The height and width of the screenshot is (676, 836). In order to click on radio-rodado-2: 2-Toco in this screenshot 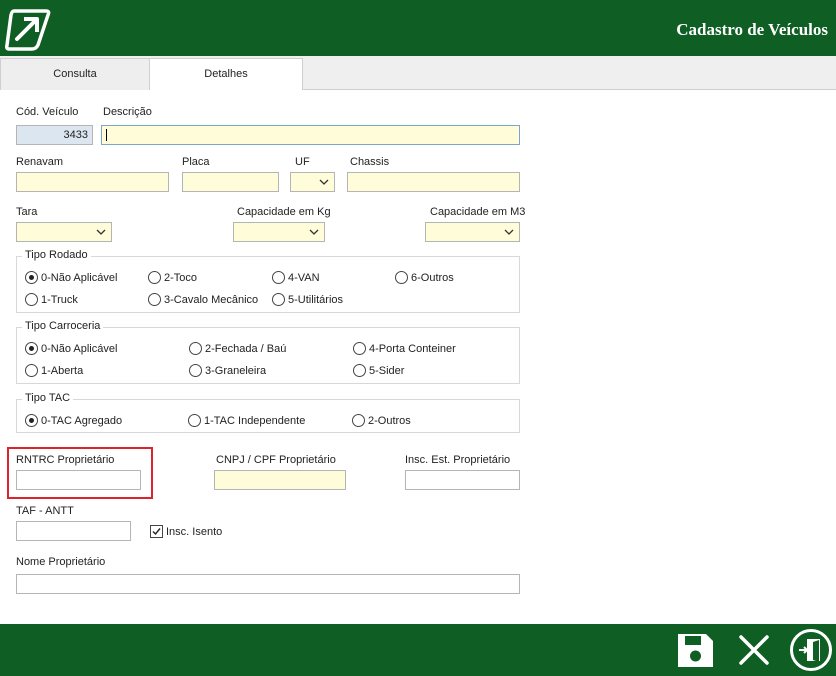, I will do `click(172, 277)`.